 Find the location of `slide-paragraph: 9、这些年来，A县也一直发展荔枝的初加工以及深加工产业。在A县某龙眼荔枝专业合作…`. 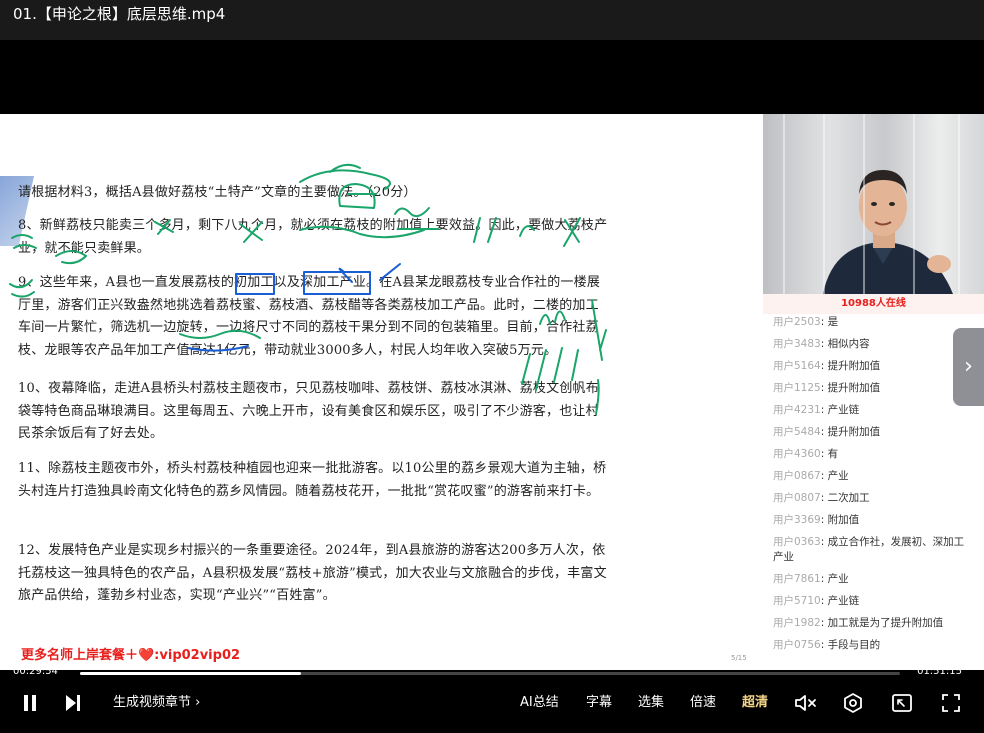

slide-paragraph: 9、这些年来，A县也一直发展荔枝的初加工以及深加工产业。在A县某龙眼荔枝专业合作… is located at coordinates (309, 316).